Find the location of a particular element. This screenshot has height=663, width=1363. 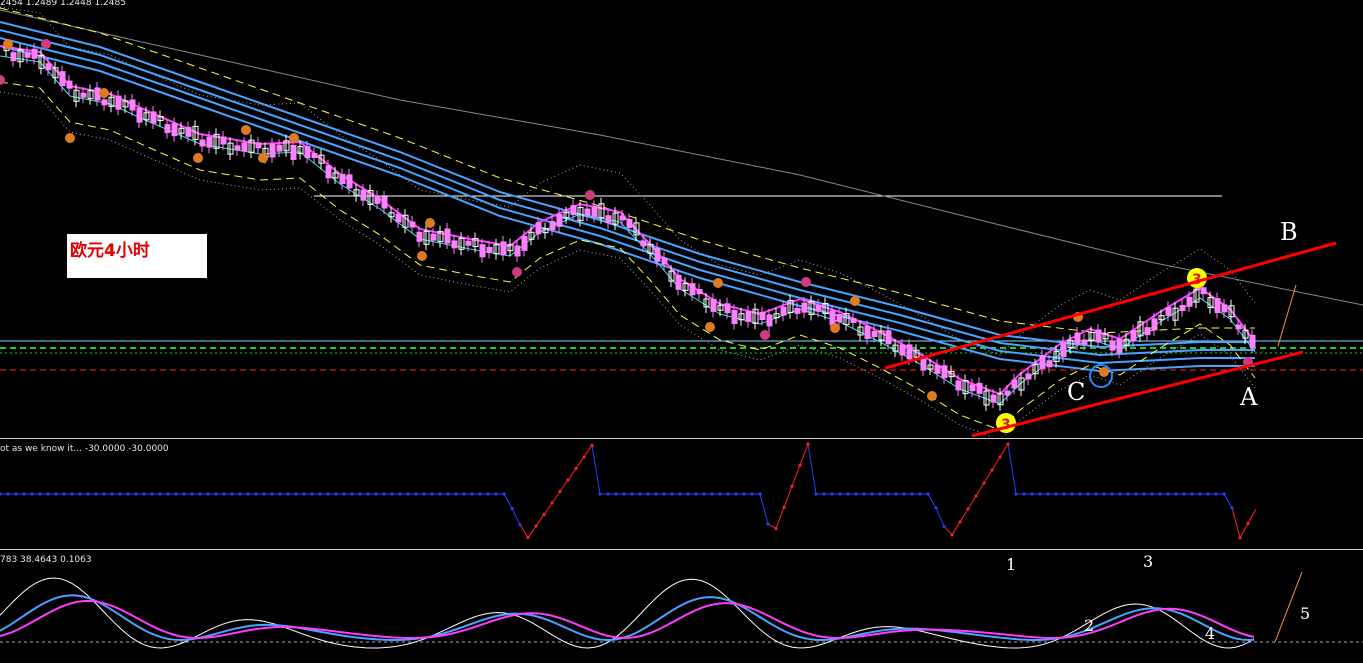

count-label-1: 1 is located at coordinates (1011, 564).